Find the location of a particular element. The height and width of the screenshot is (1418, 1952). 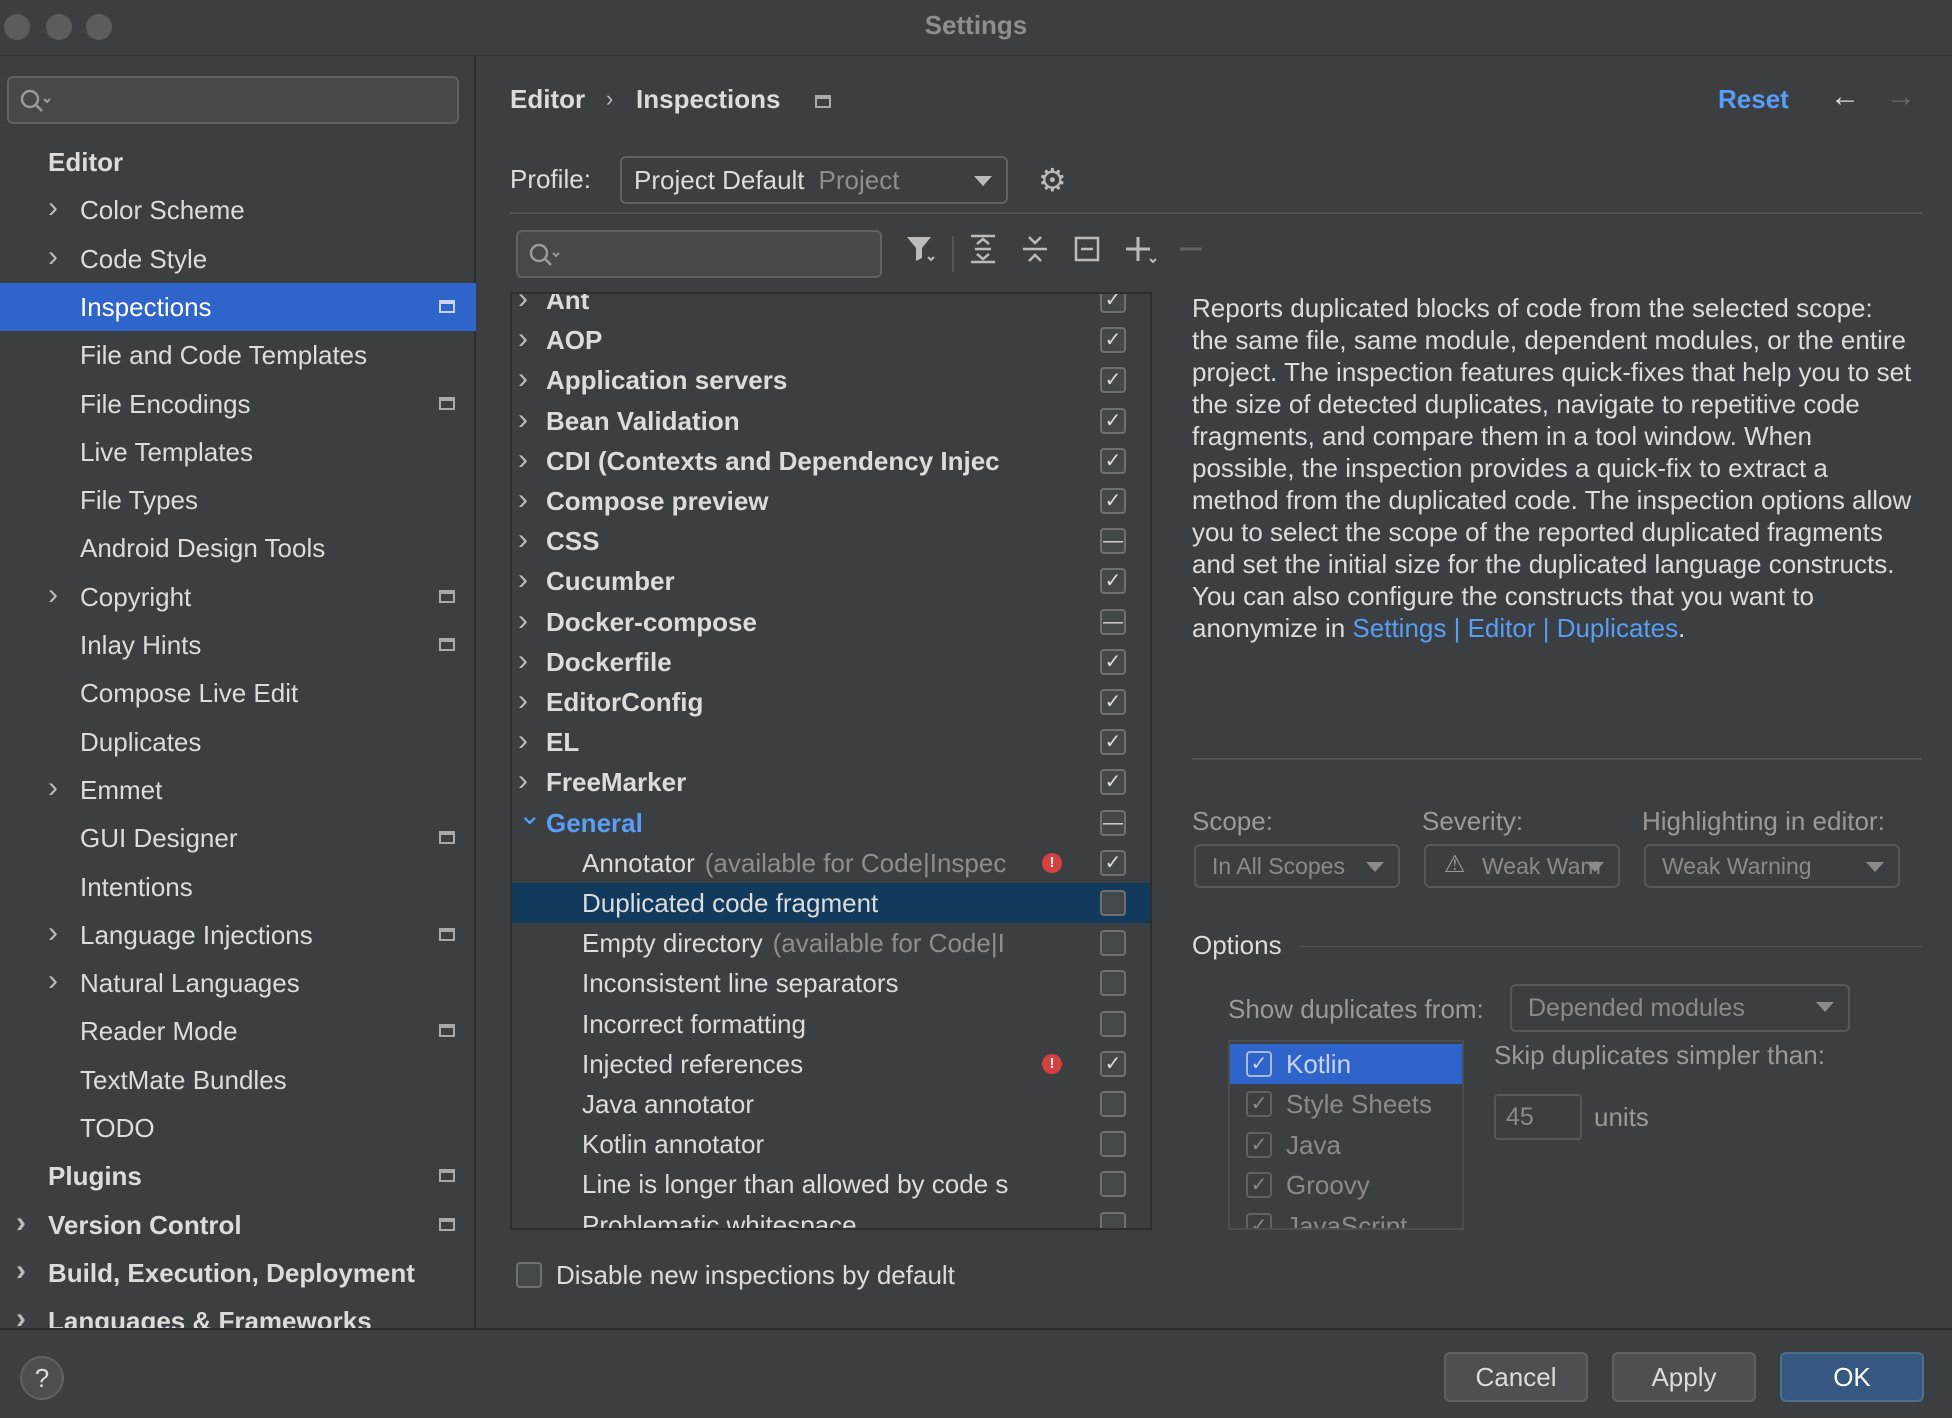

inspection-row: Duplicated code fragment is located at coordinates (831, 903).